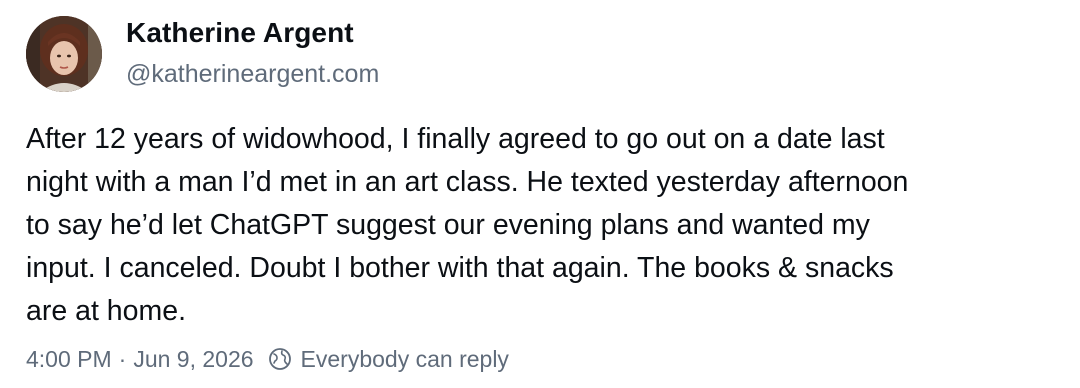  Describe the element at coordinates (240, 33) in the screenshot. I see `author-name: Katherine Argent` at that location.